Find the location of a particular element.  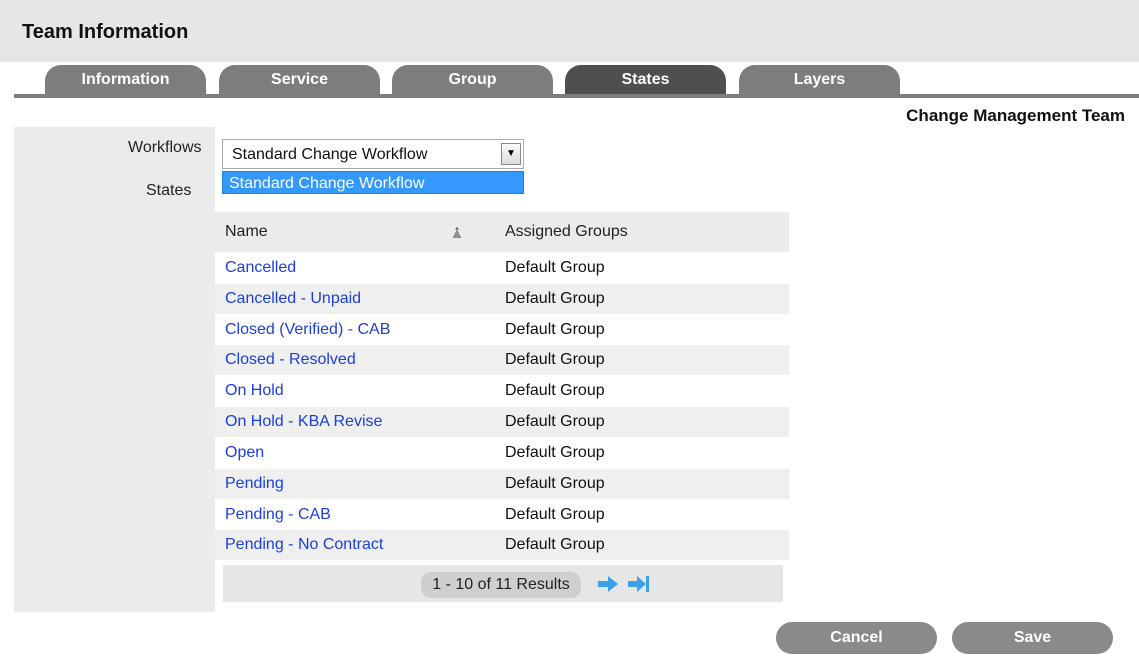

table-row: Cancelled - Unpaid Default Group is located at coordinates (502, 299).